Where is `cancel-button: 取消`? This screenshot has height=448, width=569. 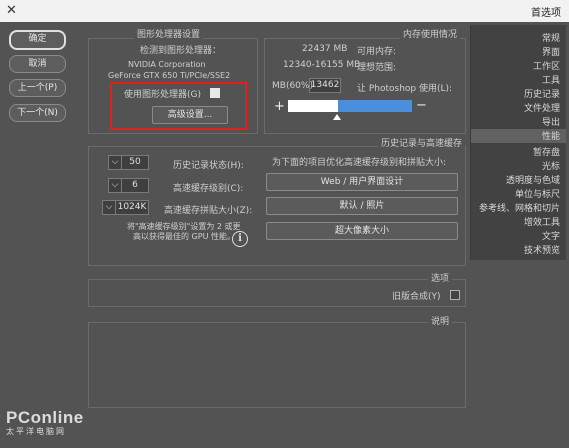
cancel-button: 取消 is located at coordinates (37, 64).